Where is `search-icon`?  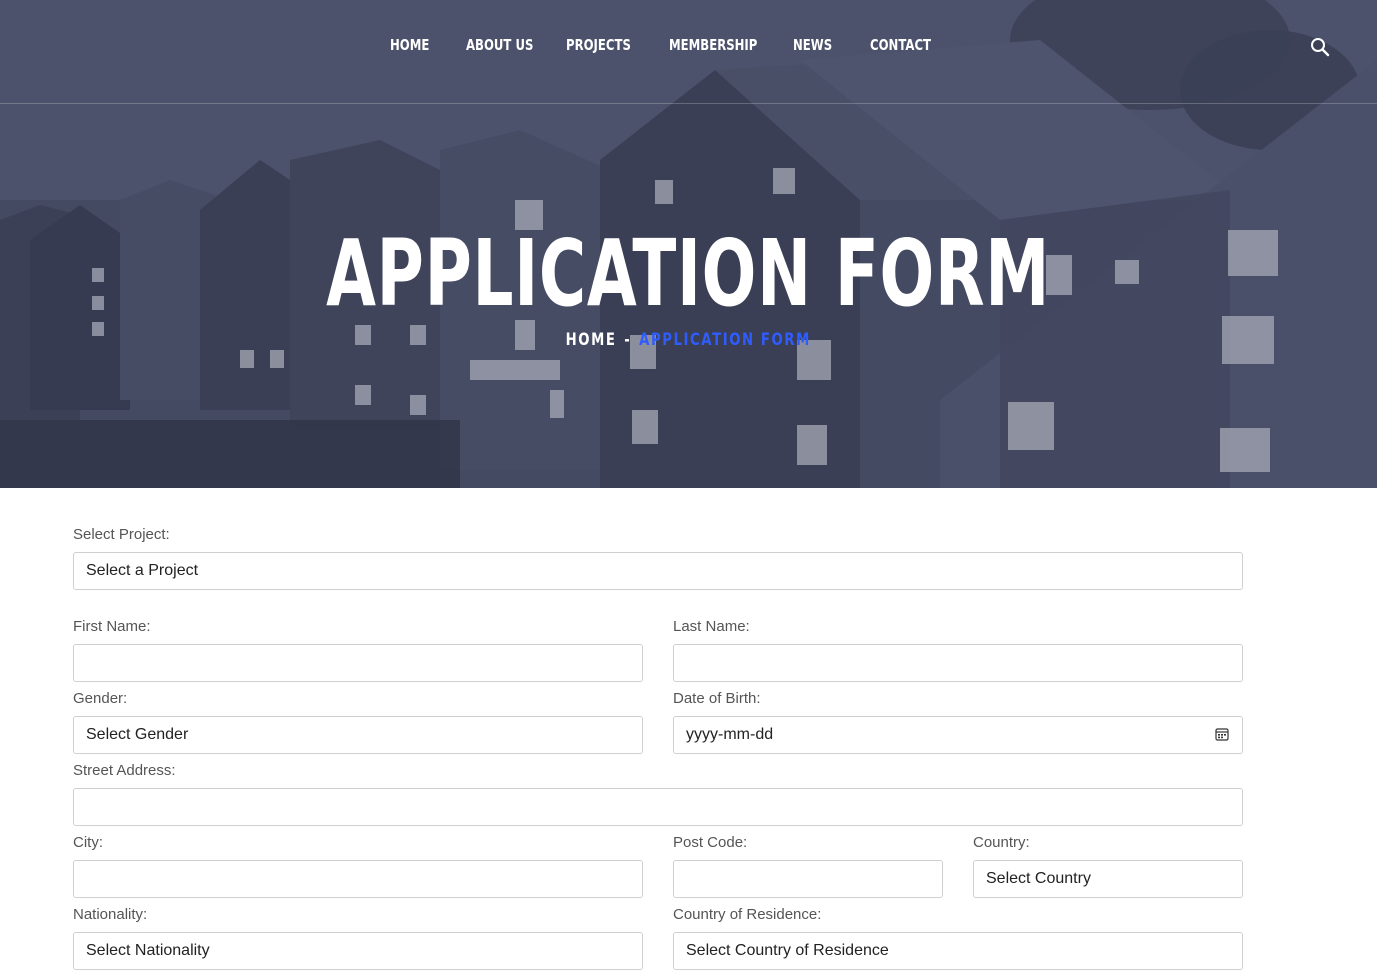
search-icon is located at coordinates (1320, 47).